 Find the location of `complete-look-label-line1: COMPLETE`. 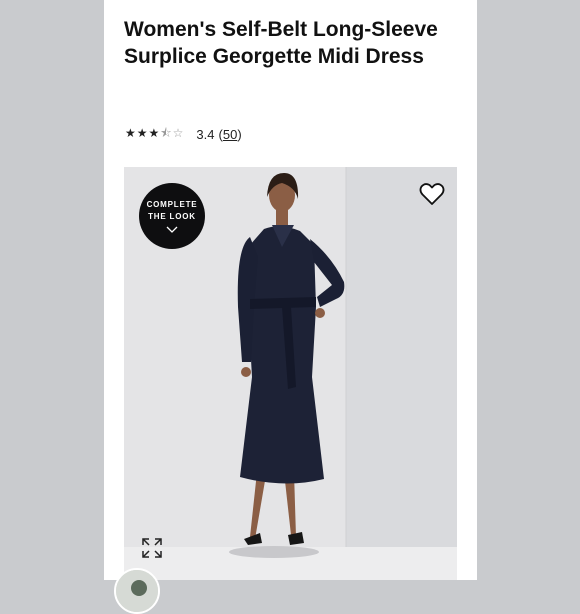

complete-look-label-line1: COMPLETE is located at coordinates (172, 204).